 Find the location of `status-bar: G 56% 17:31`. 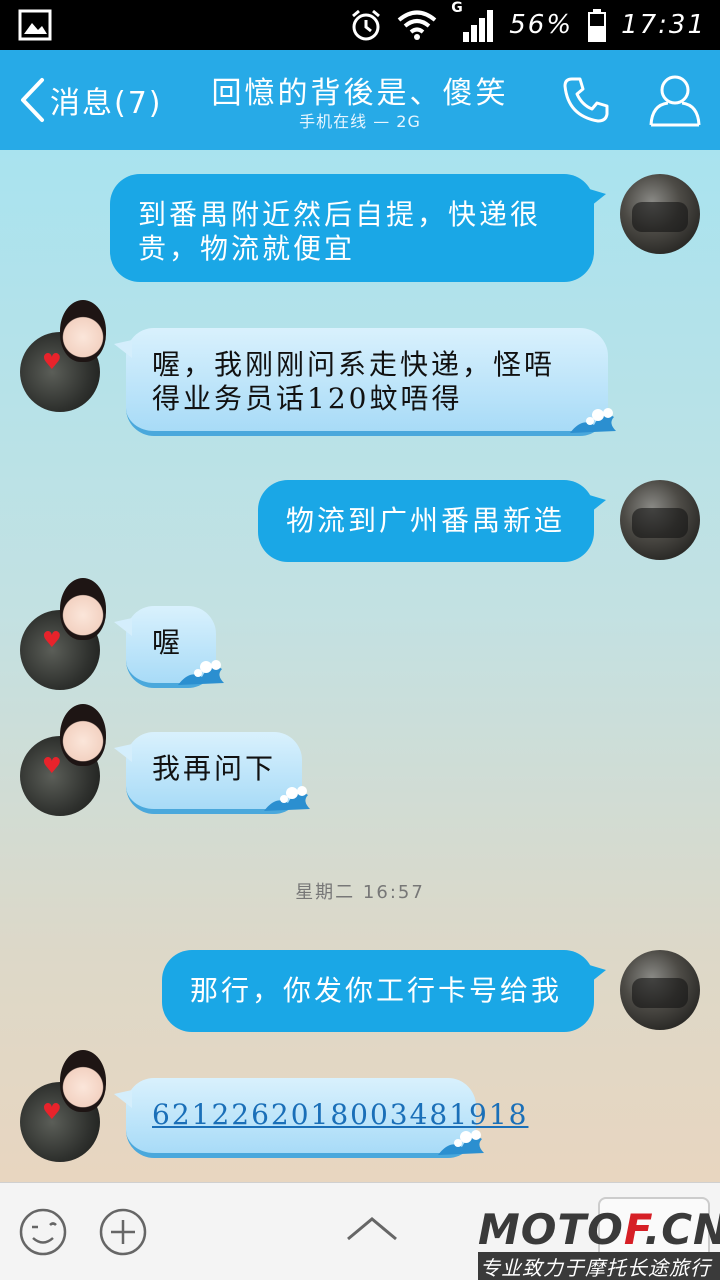

status-bar: G 56% 17:31 is located at coordinates (360, 25).